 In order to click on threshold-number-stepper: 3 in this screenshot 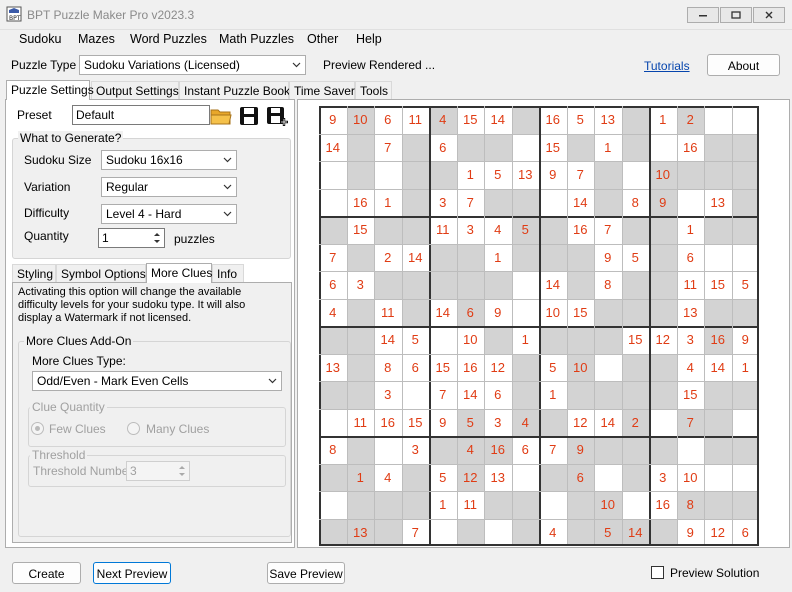, I will do `click(158, 471)`.